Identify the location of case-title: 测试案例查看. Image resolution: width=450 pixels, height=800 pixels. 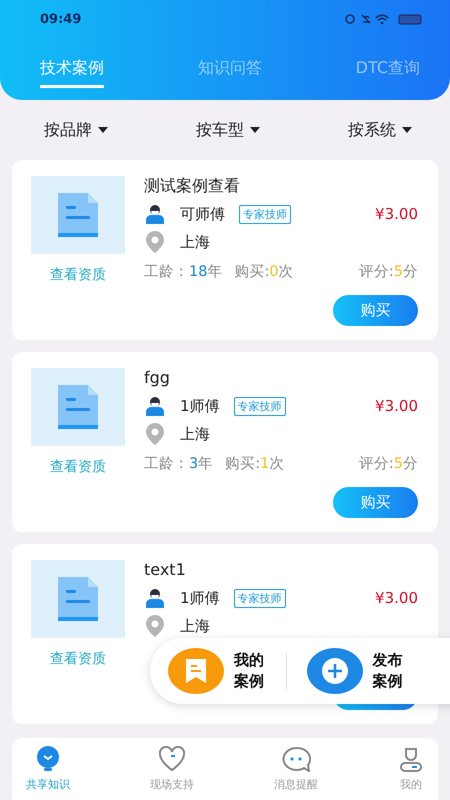
(192, 186).